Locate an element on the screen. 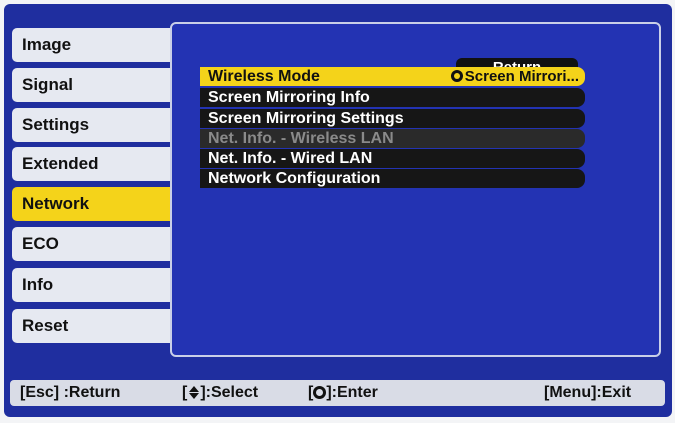 The height and width of the screenshot is (423, 675). row-label: Screen Mirroring Settings is located at coordinates (306, 118).